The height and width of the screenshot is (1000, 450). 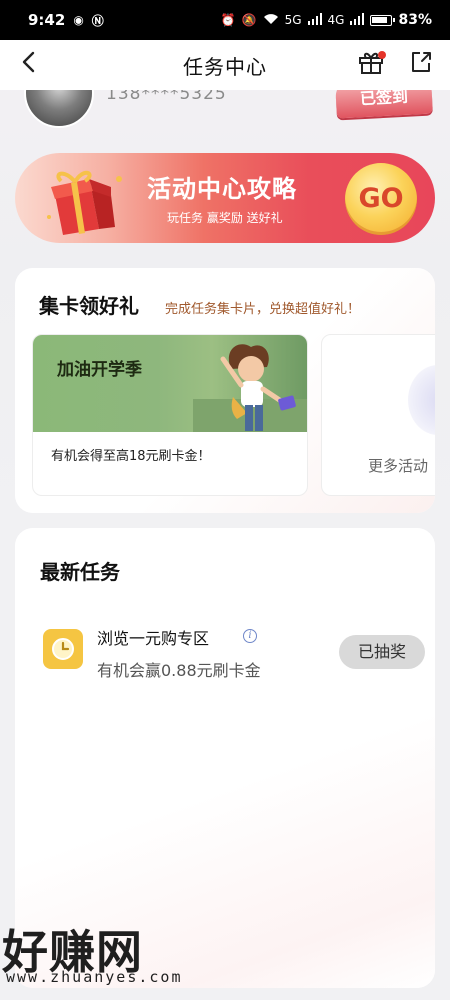 I want to click on share-button, so click(x=421, y=64).